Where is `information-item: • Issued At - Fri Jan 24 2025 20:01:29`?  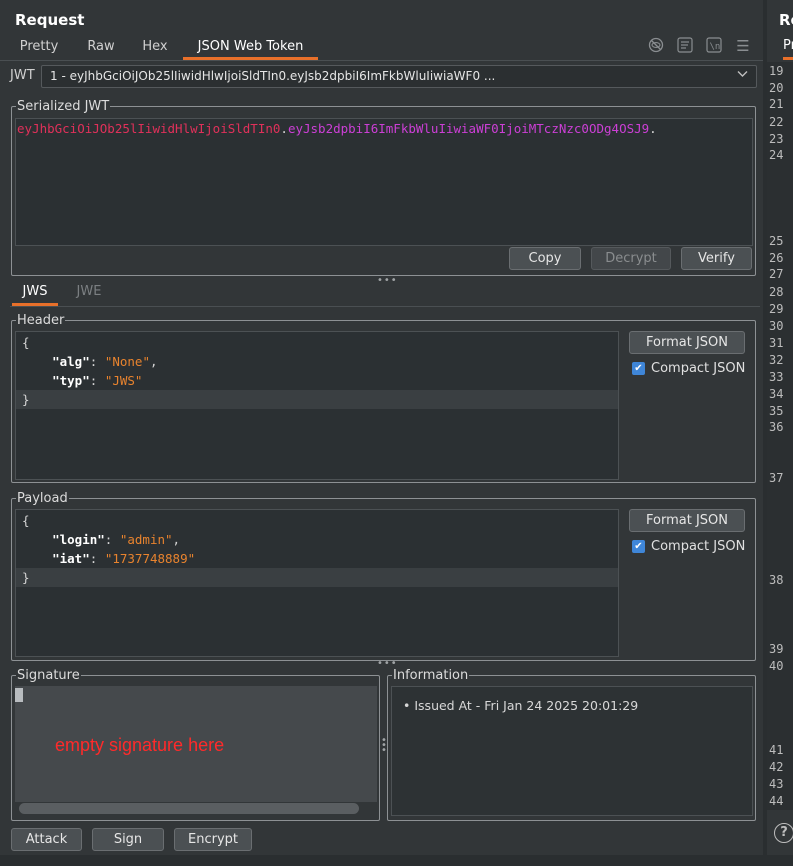
information-item: • Issued At - Fri Jan 24 2025 20:01:29 is located at coordinates (520, 705).